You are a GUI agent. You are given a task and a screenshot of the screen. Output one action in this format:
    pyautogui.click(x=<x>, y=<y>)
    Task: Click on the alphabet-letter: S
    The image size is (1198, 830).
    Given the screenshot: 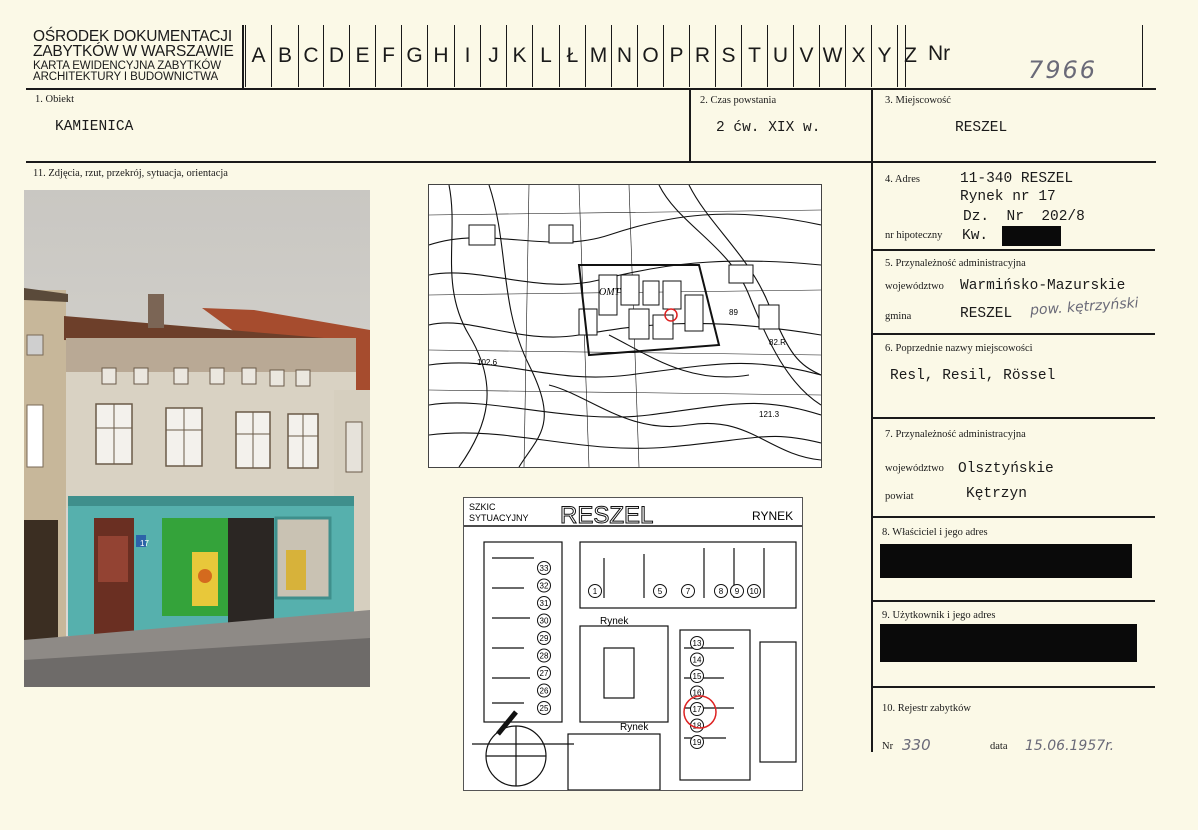 What is the action you would take?
    pyautogui.click(x=728, y=56)
    